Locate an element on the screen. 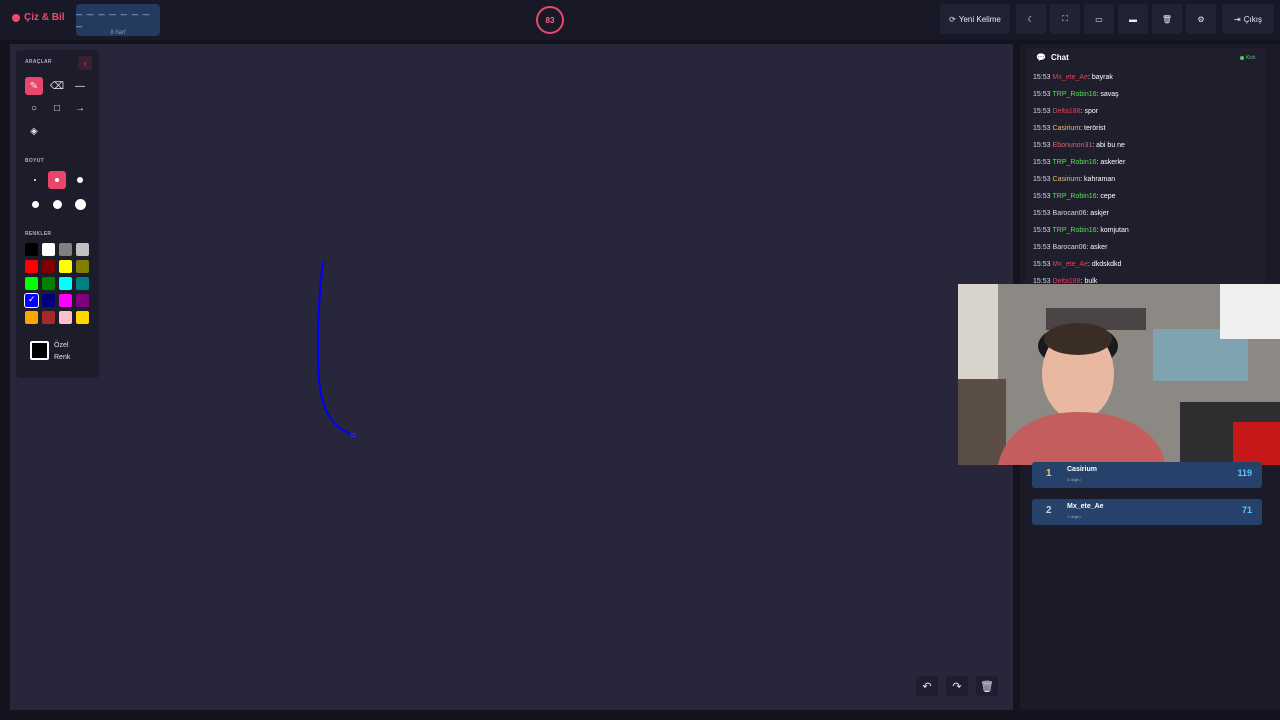 The height and width of the screenshot is (720, 1280). message-text: : cepe is located at coordinates (1106, 196).